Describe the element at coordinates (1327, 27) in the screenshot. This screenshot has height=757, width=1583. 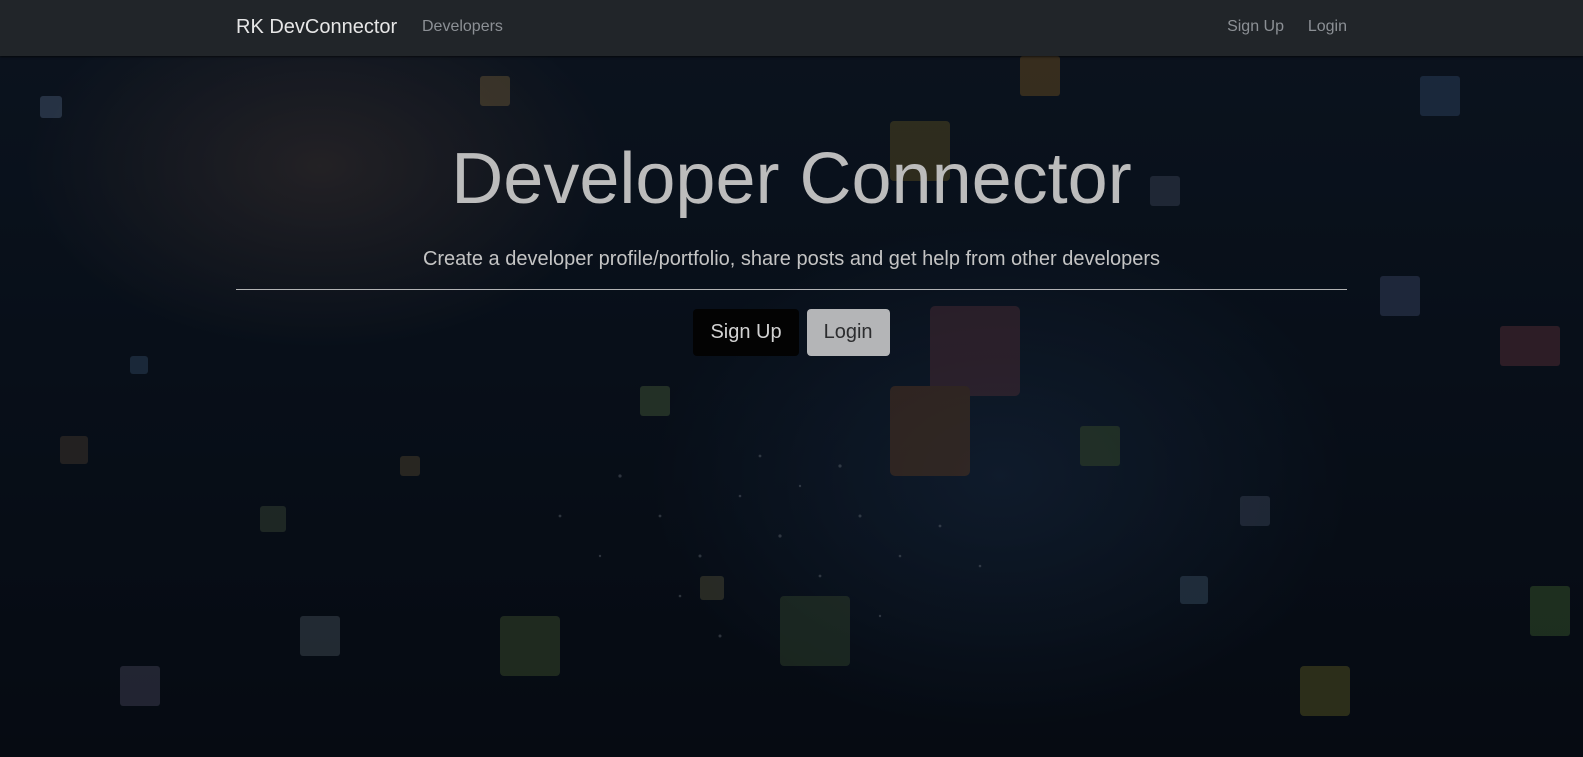
I see `nav-link-login: Login` at that location.